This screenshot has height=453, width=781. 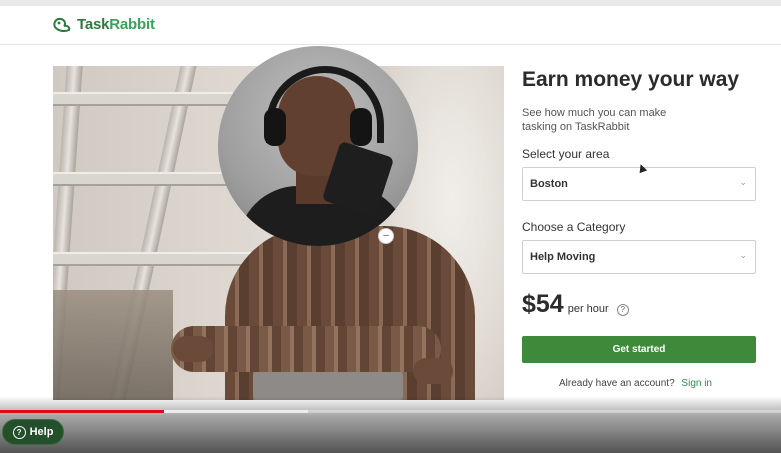 What do you see at coordinates (639, 257) in the screenshot?
I see `category-select: Help Moving ⌄` at bounding box center [639, 257].